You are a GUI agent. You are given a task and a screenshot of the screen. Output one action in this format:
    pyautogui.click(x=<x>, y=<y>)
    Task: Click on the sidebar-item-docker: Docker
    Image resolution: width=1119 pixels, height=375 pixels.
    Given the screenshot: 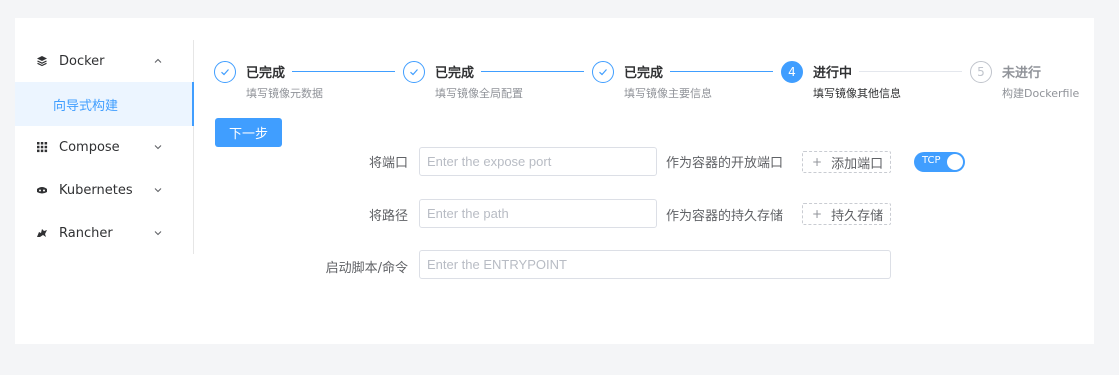 What is the action you would take?
    pyautogui.click(x=104, y=61)
    